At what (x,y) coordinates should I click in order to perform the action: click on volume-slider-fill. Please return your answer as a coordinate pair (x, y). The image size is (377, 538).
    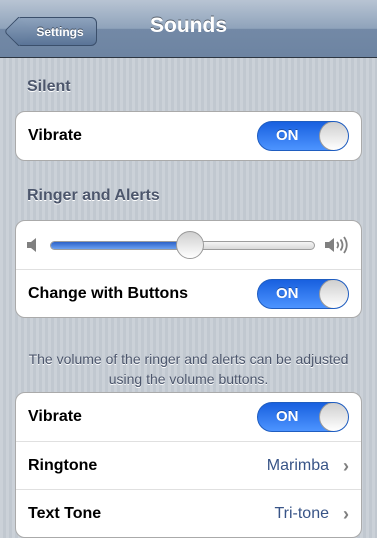
    Looking at the image, I should click on (121, 245).